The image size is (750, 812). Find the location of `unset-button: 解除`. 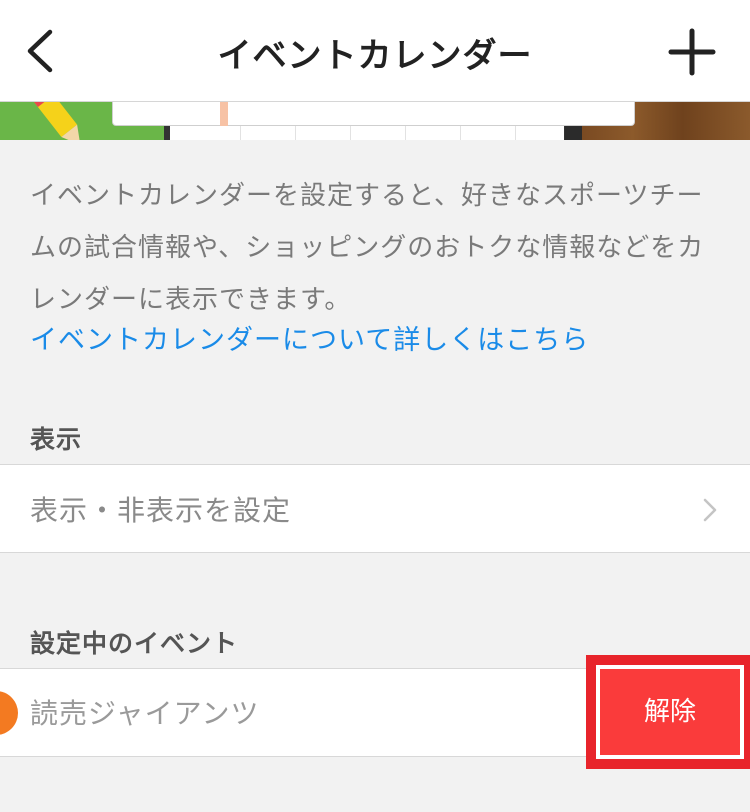

unset-button: 解除 is located at coordinates (670, 712).